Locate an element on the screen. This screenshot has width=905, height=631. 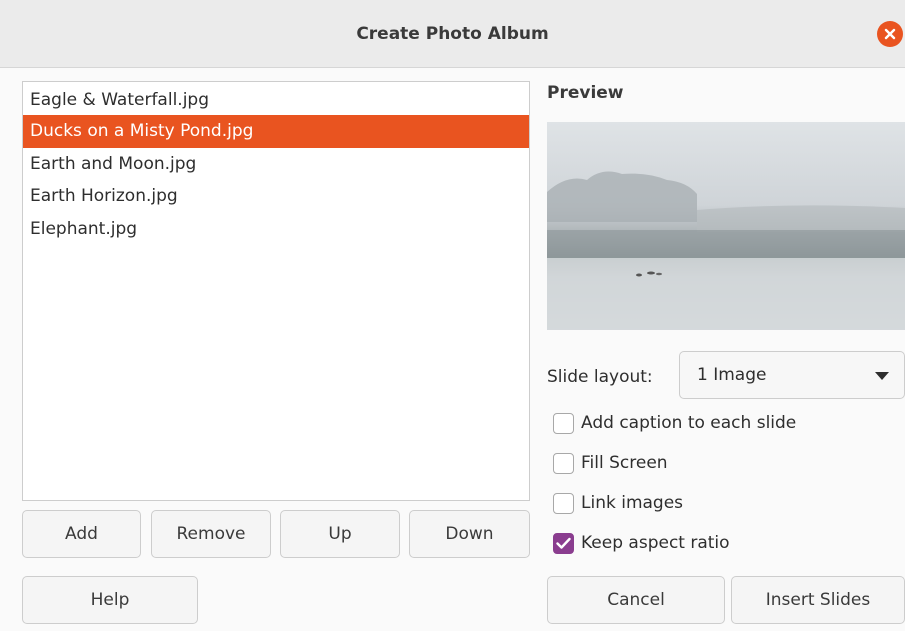
list-item: Earth and Moon.jpg is located at coordinates (276, 164).